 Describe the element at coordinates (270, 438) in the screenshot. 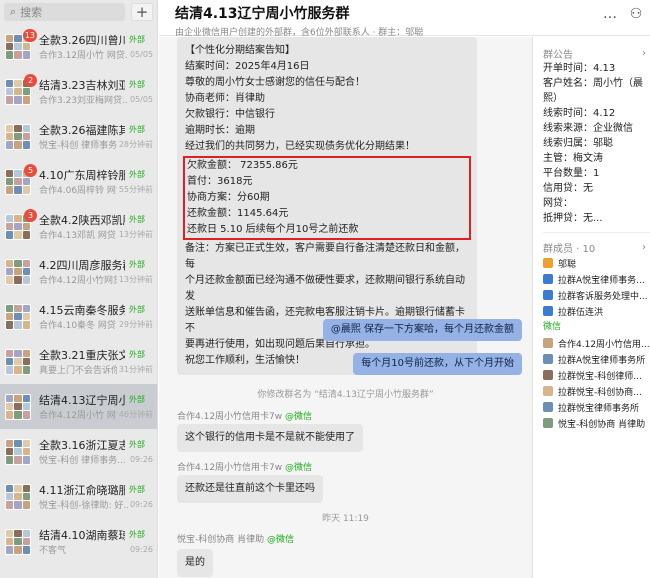

I see `their-message-1: 这个银行的信用卡是不是就不能使用了` at that location.